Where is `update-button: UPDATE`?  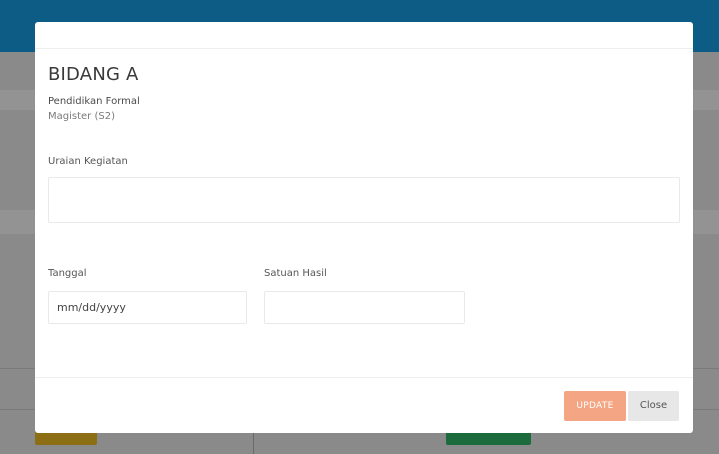
update-button: UPDATE is located at coordinates (595, 406).